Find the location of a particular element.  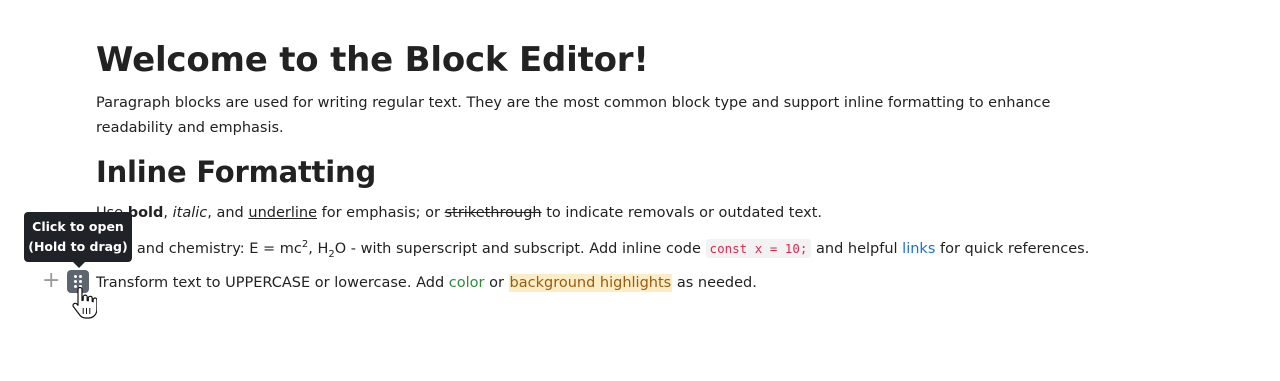

strikethrough-text: strikethrough is located at coordinates (493, 213).